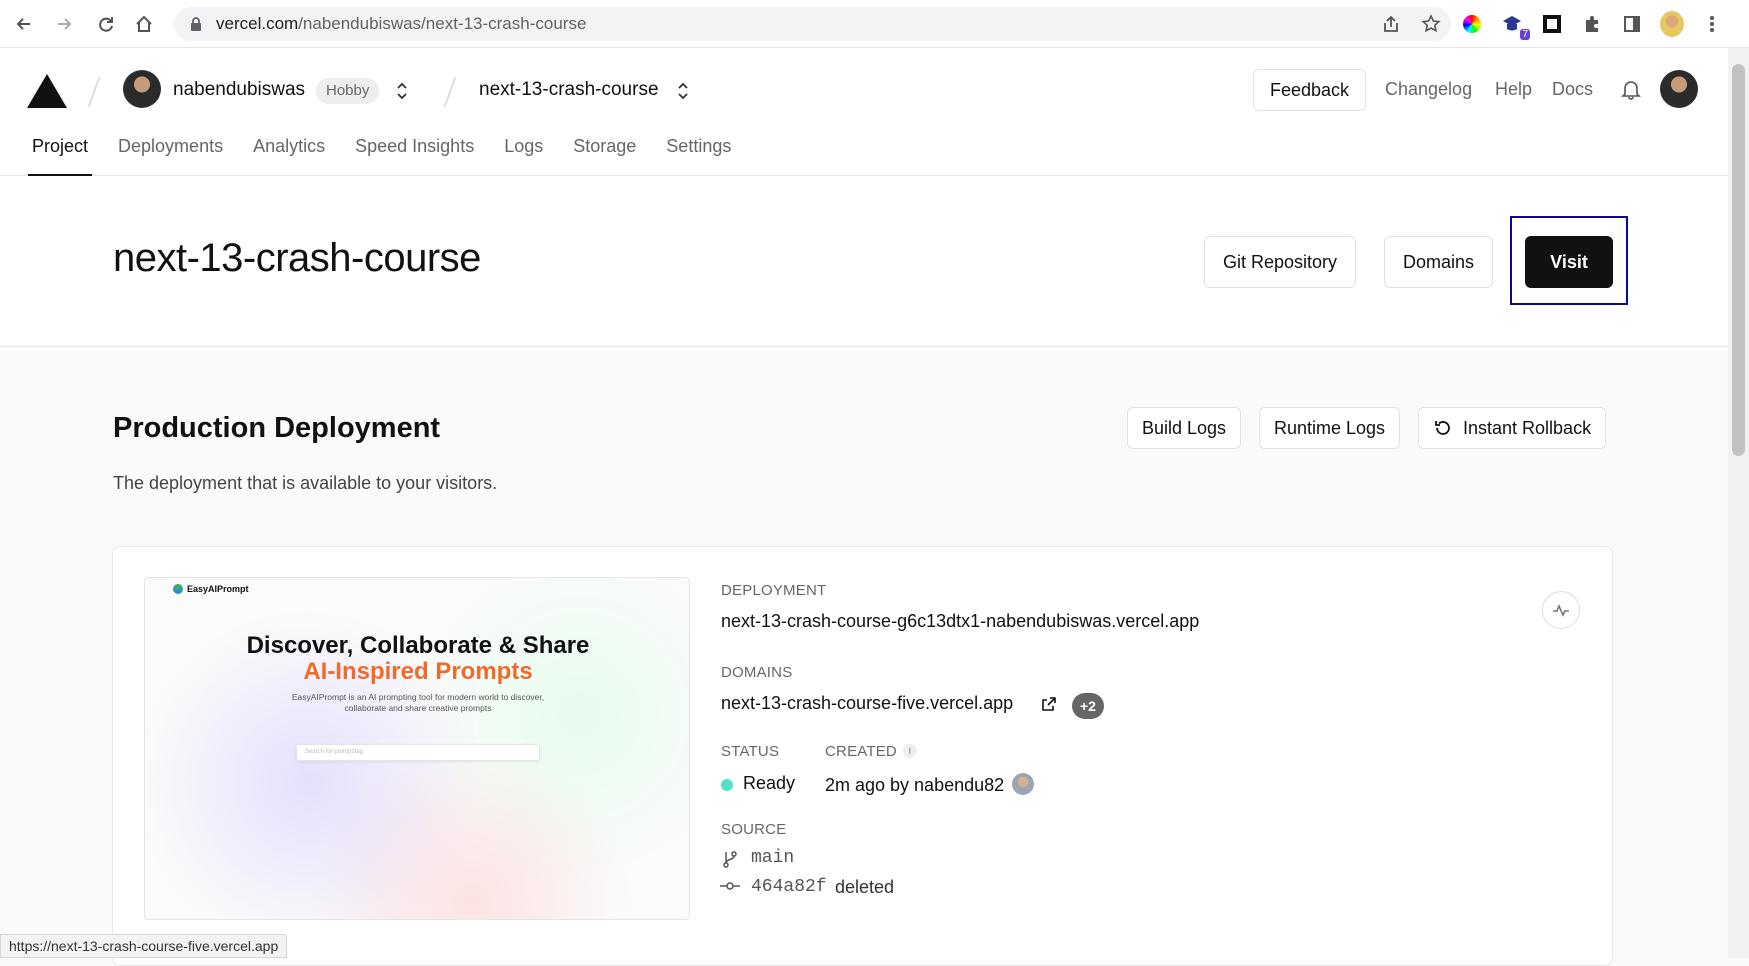 The image size is (1749, 966). Describe the element at coordinates (569, 90) in the screenshot. I see `project-switcher-name: next-13-crash-course` at that location.